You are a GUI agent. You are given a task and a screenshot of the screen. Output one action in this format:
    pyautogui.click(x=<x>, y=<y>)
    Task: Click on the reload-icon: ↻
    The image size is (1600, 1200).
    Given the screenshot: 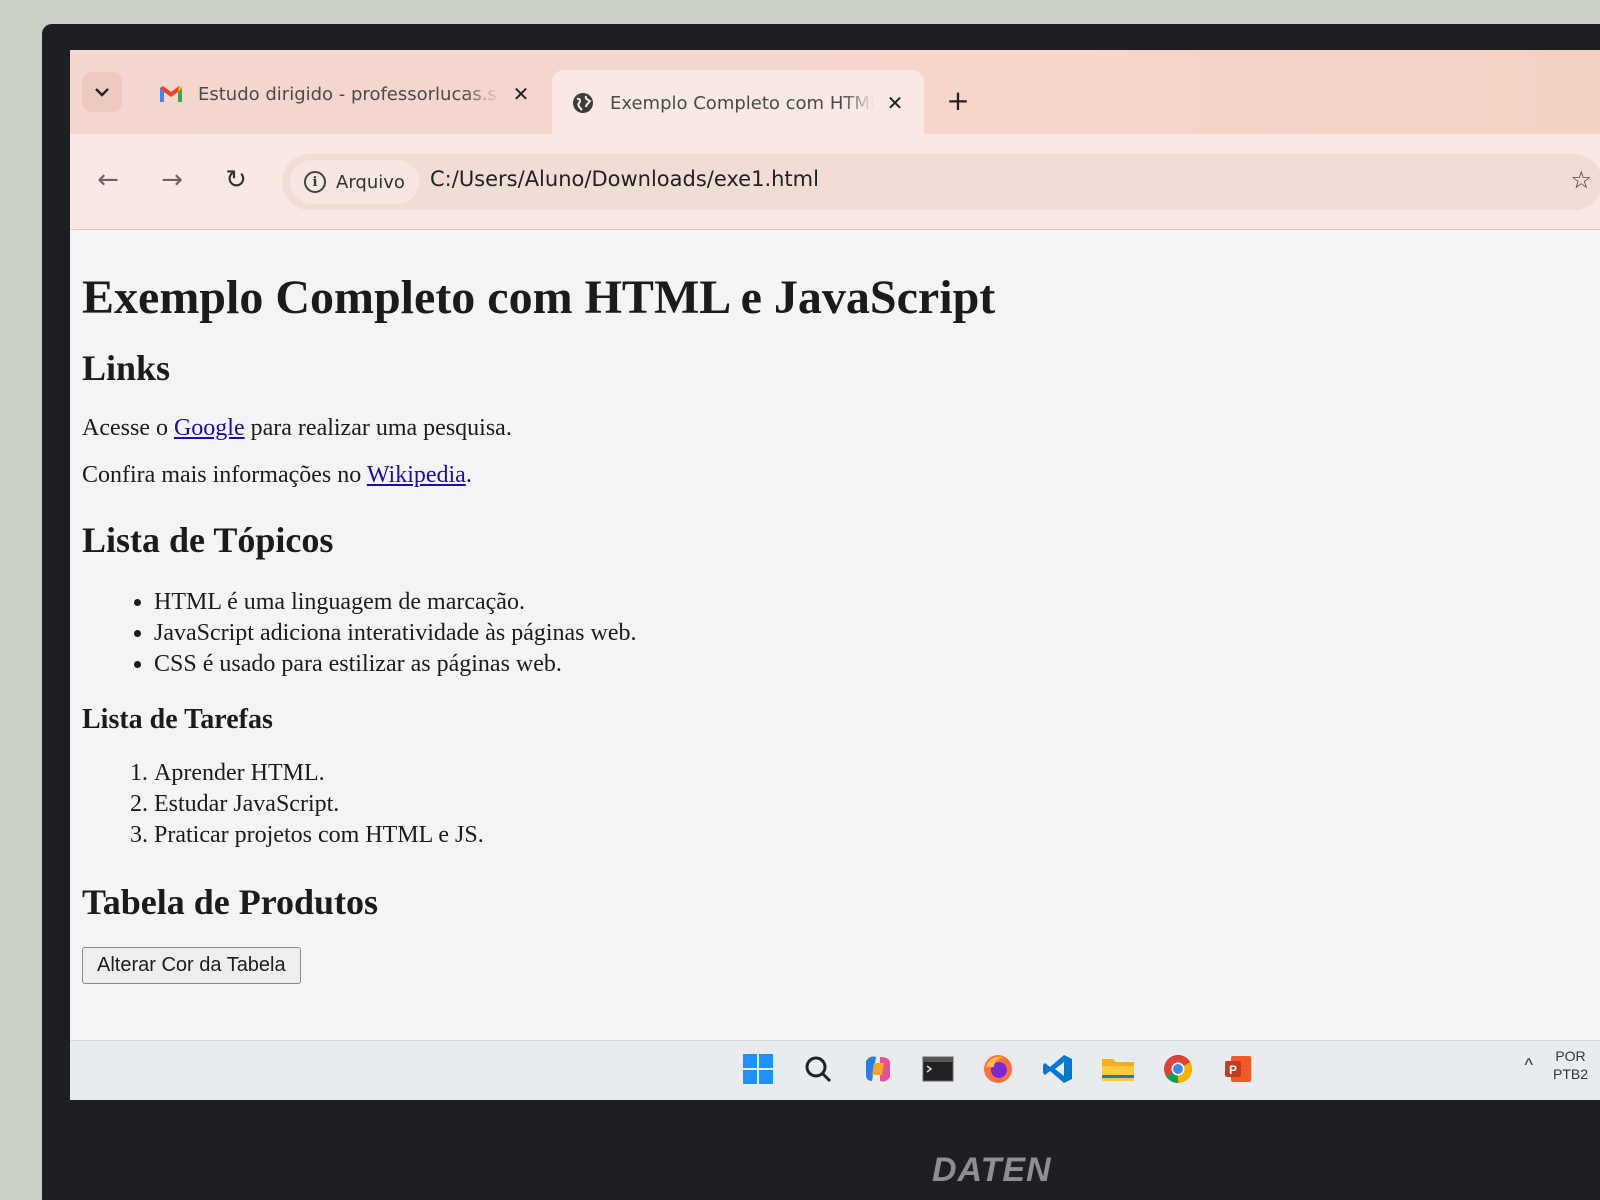 What is the action you would take?
    pyautogui.click(x=236, y=180)
    